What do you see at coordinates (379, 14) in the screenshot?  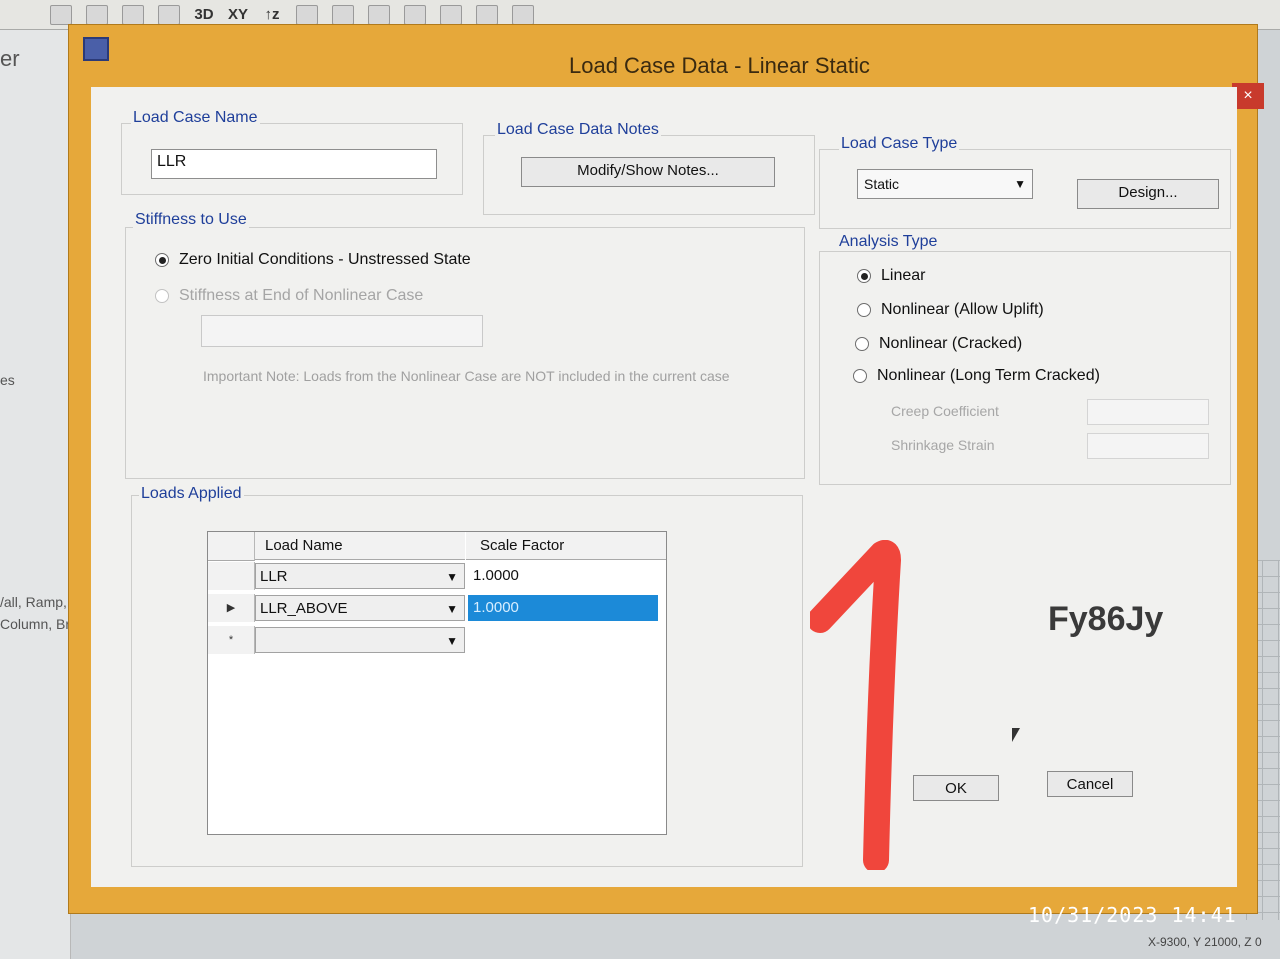 I see `circle-icon` at bounding box center [379, 14].